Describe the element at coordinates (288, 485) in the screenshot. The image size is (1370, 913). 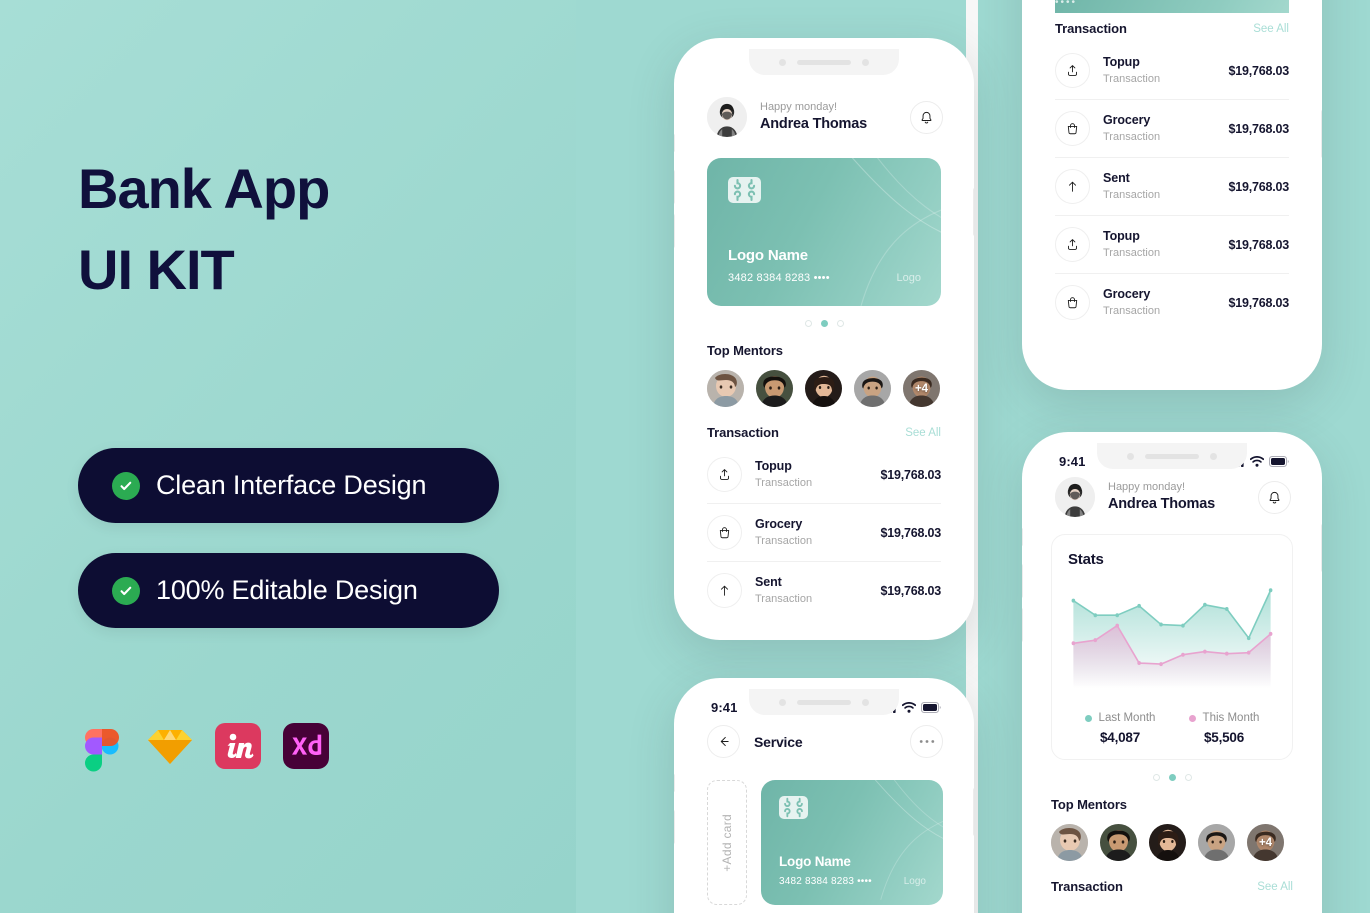
I see `feature-badge-clean-interface: Clean Interface Design` at that location.